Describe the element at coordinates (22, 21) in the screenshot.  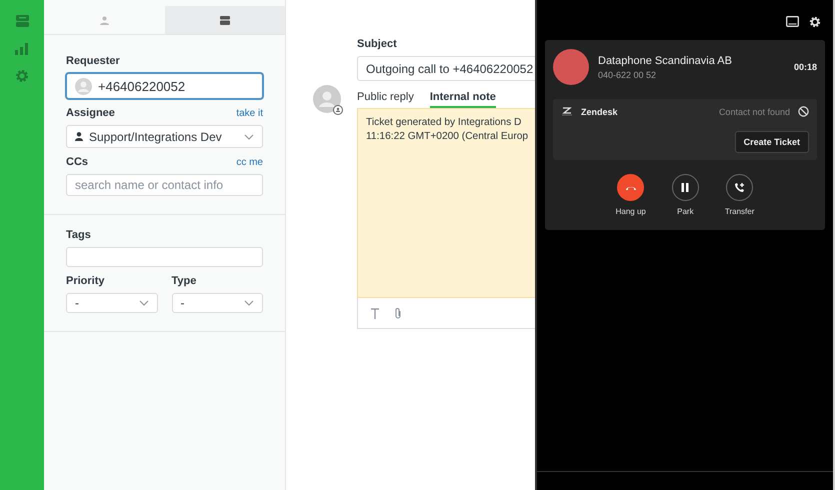
I see `inbox-stack-icon` at that location.